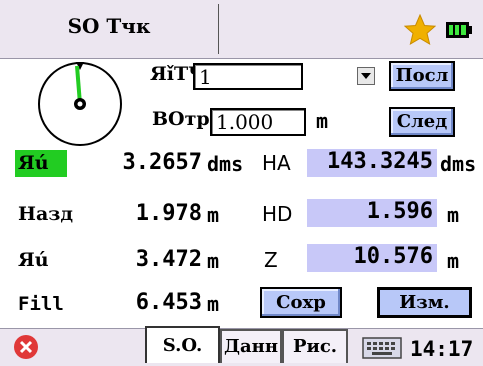 The width and height of the screenshot is (483, 366). I want to click on ha-label: HA, so click(276, 163).